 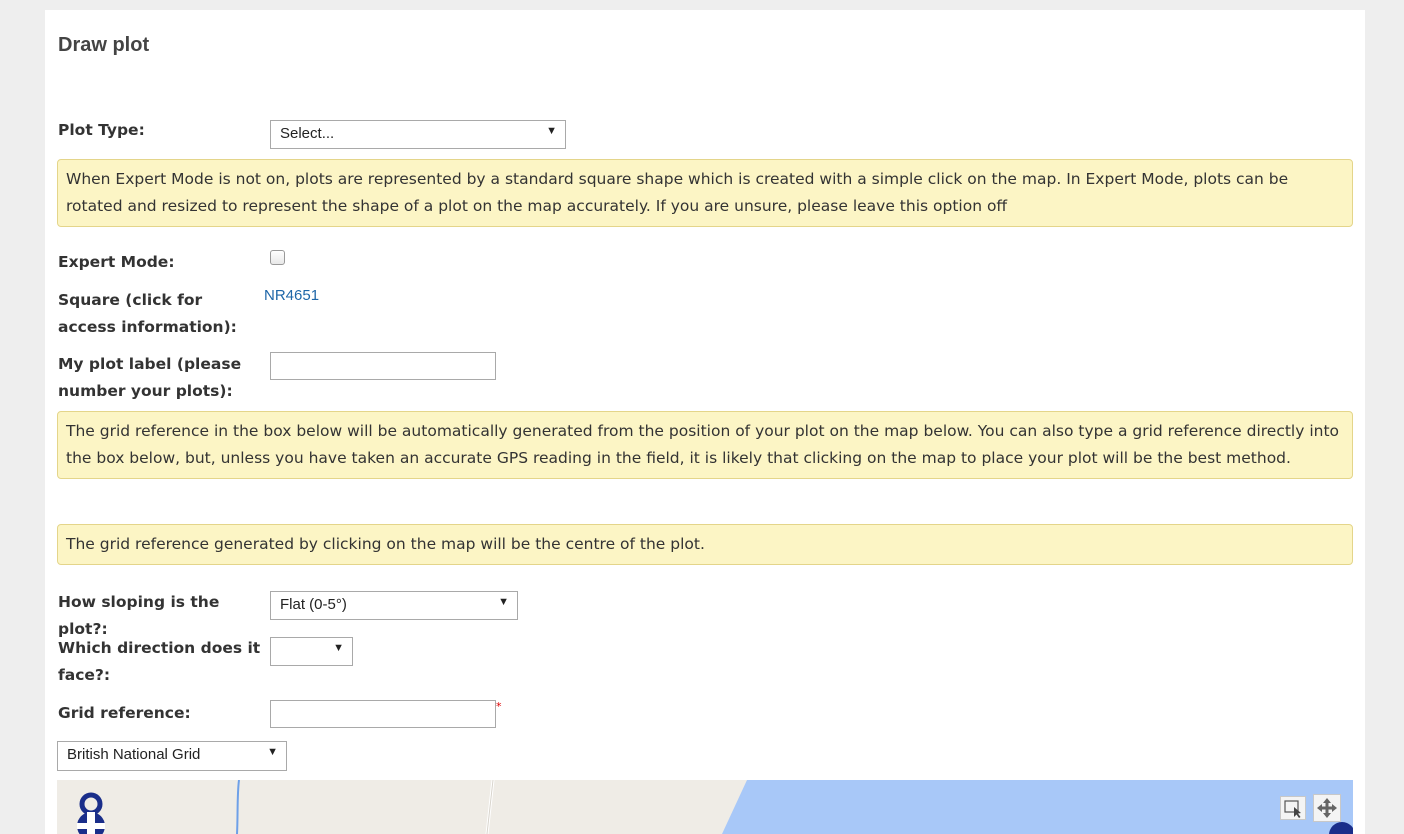 I want to click on grid-reference-label: Grid reference:, so click(x=124, y=713).